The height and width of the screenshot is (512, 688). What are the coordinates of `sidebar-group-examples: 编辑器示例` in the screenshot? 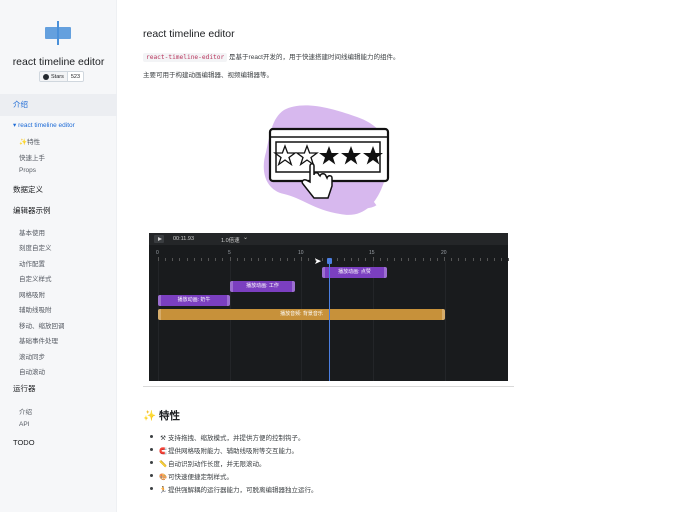 It's located at (32, 210).